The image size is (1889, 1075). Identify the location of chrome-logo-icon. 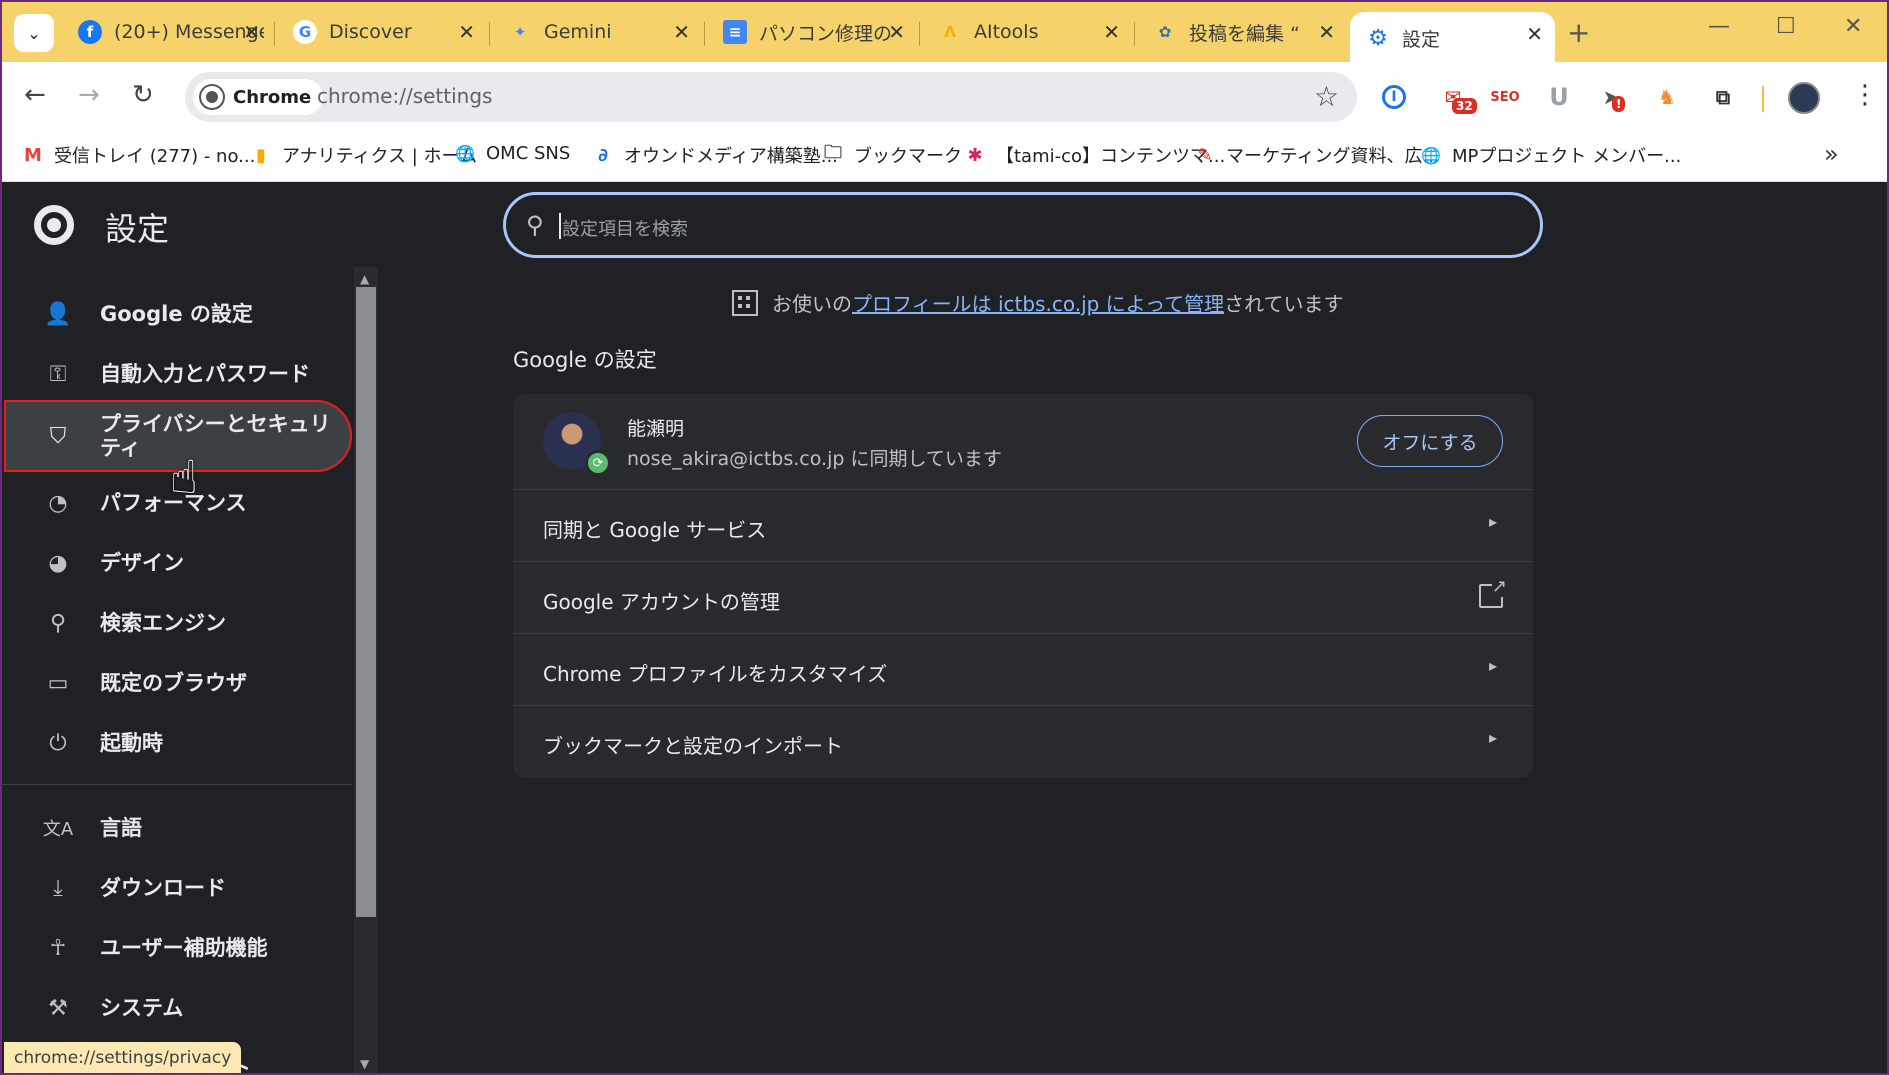
(54, 225).